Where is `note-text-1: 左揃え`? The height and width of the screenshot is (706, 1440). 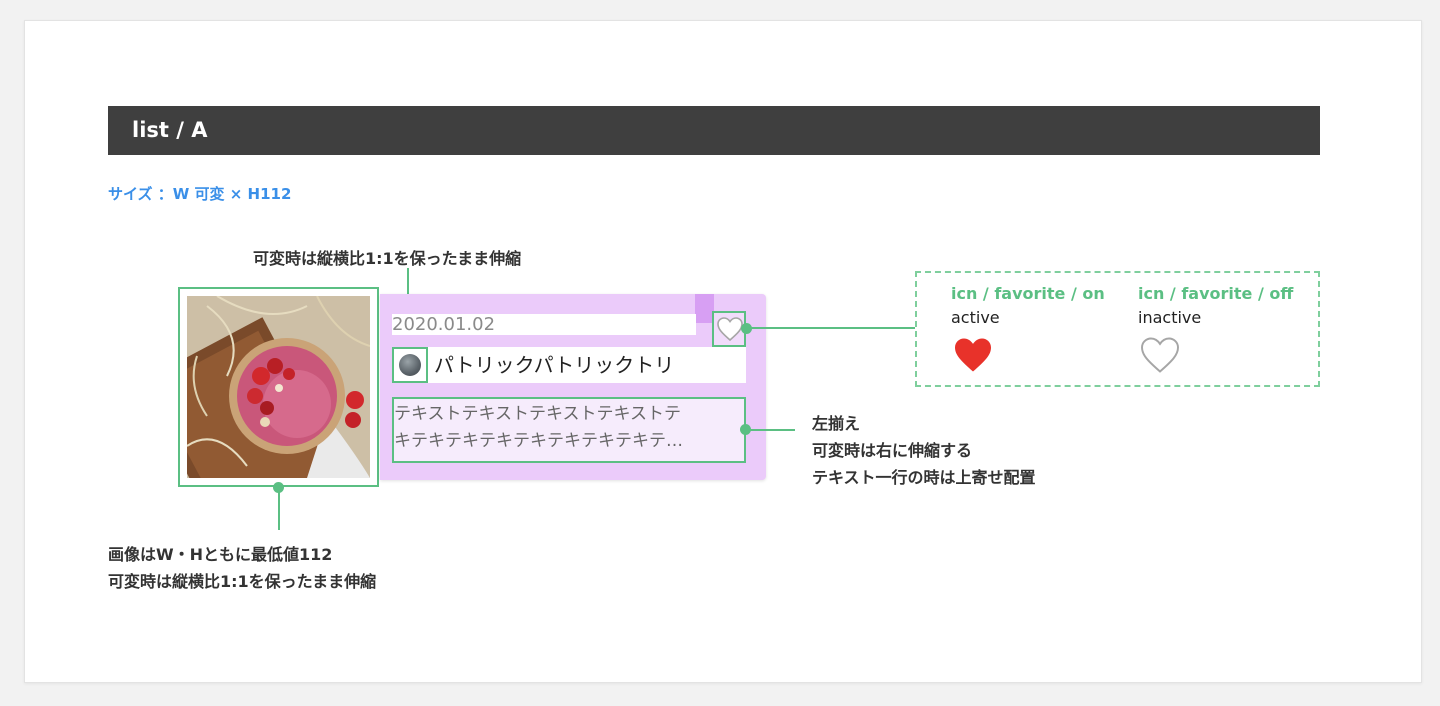 note-text-1: 左揃え is located at coordinates (836, 423).